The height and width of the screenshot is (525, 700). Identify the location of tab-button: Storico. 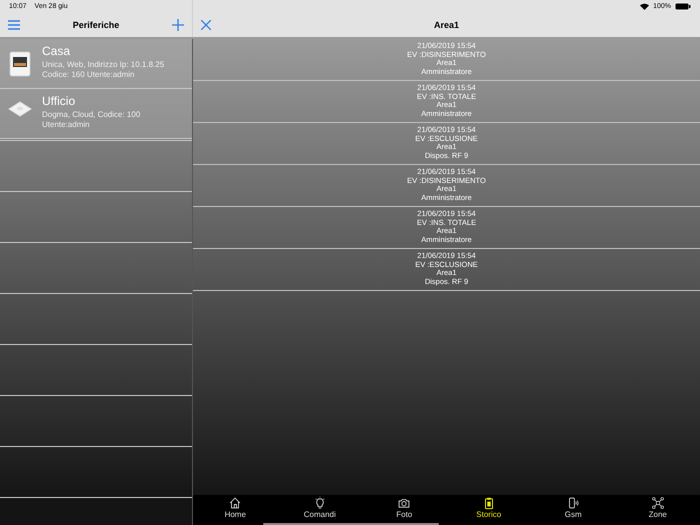
(488, 510).